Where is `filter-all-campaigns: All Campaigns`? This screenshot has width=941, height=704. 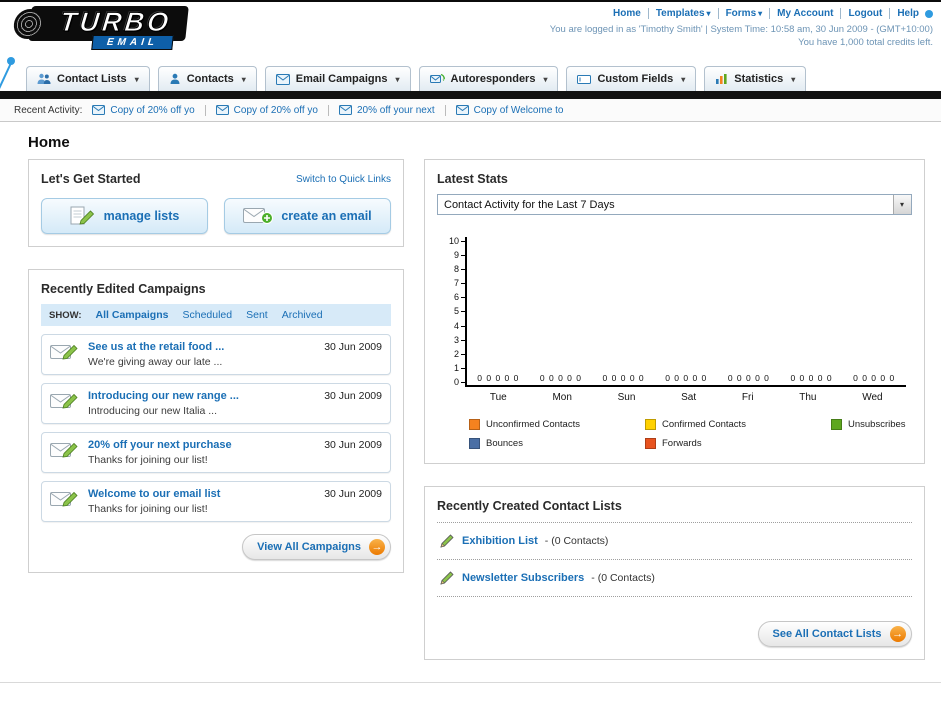
filter-all-campaigns: All Campaigns is located at coordinates (132, 315).